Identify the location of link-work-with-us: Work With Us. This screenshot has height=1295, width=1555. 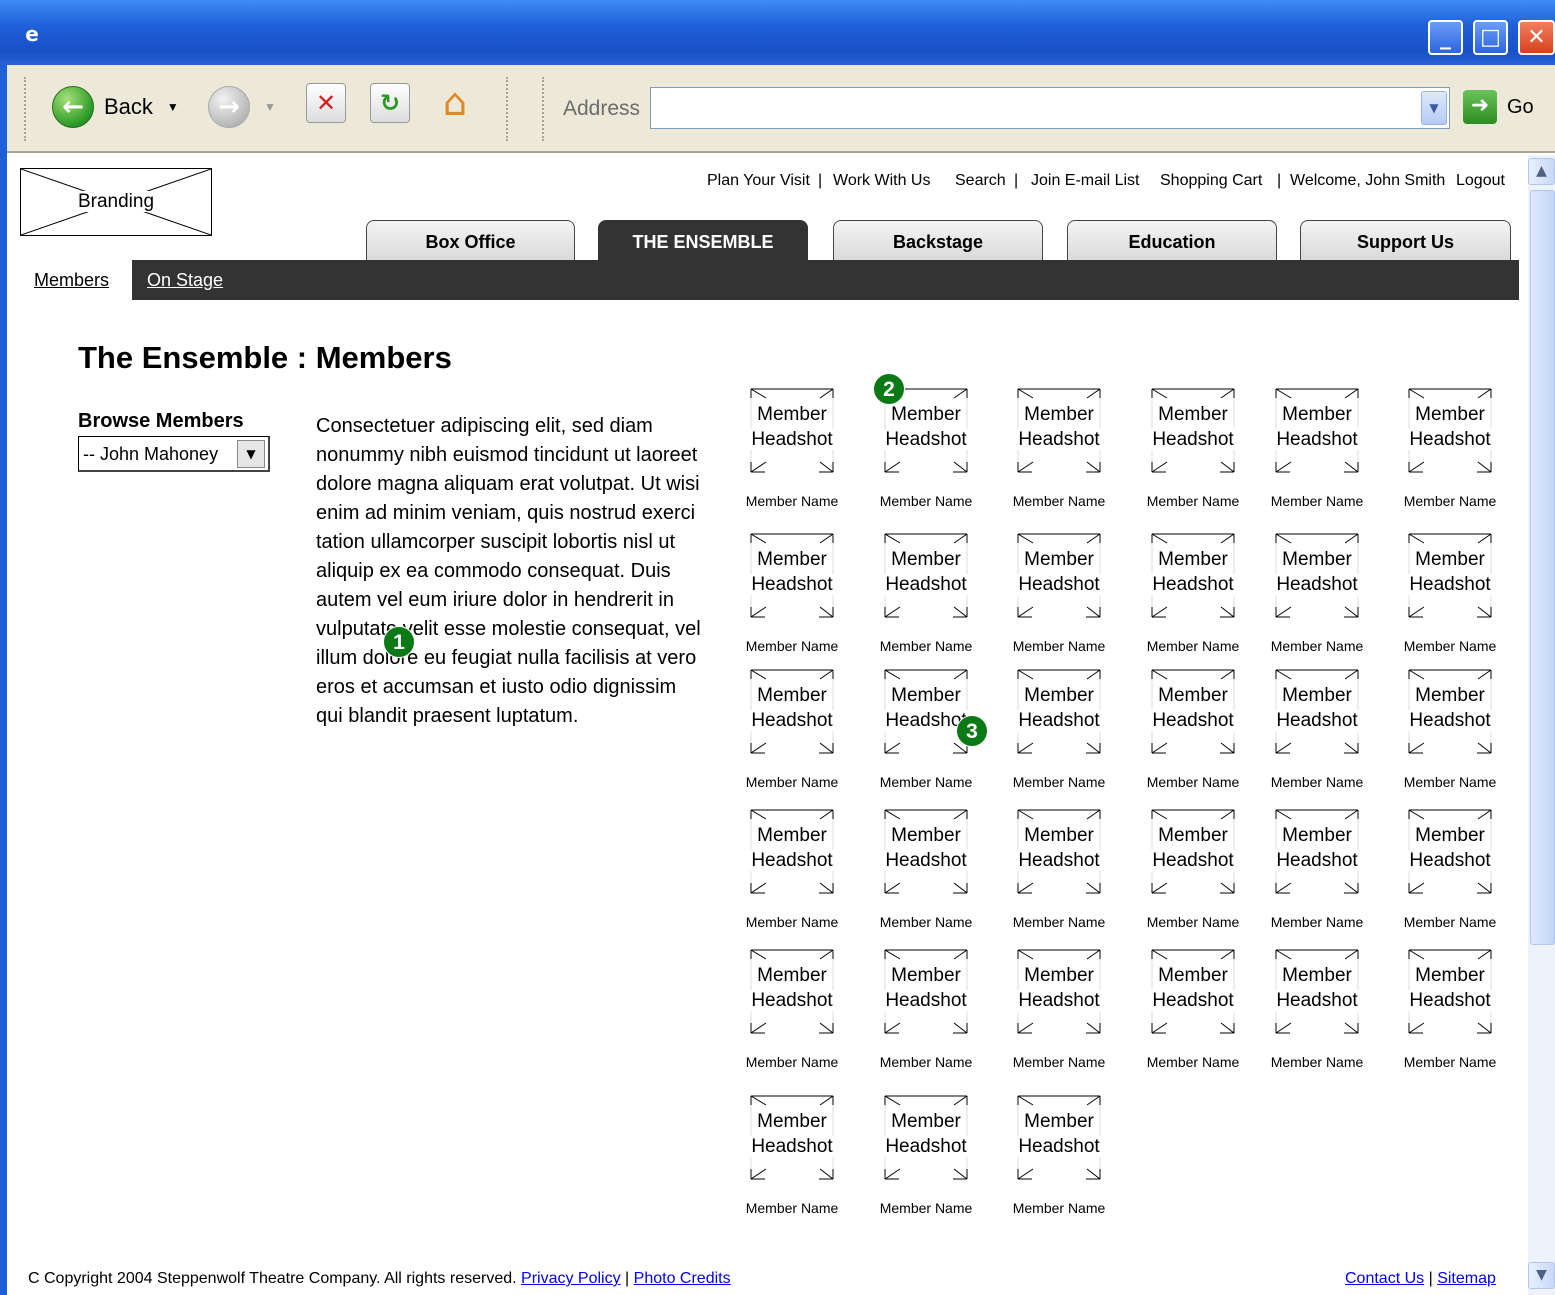
(881, 181).